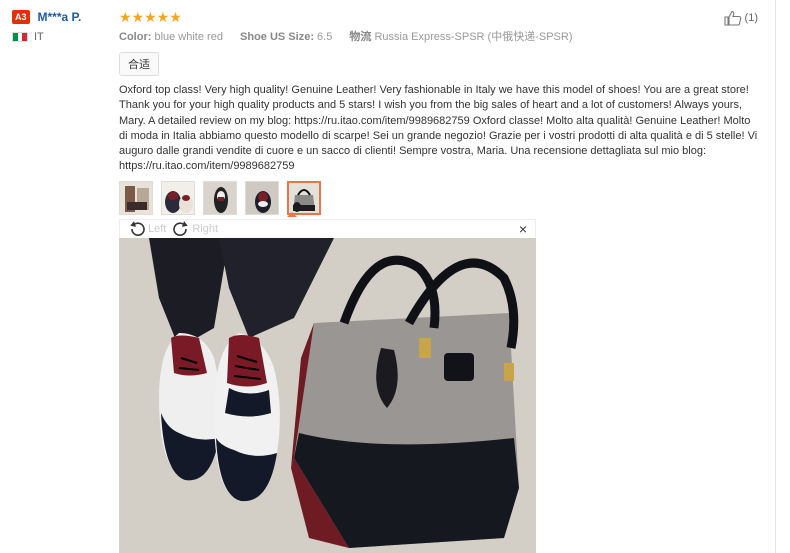  I want to click on color-value: blue white red, so click(188, 37).